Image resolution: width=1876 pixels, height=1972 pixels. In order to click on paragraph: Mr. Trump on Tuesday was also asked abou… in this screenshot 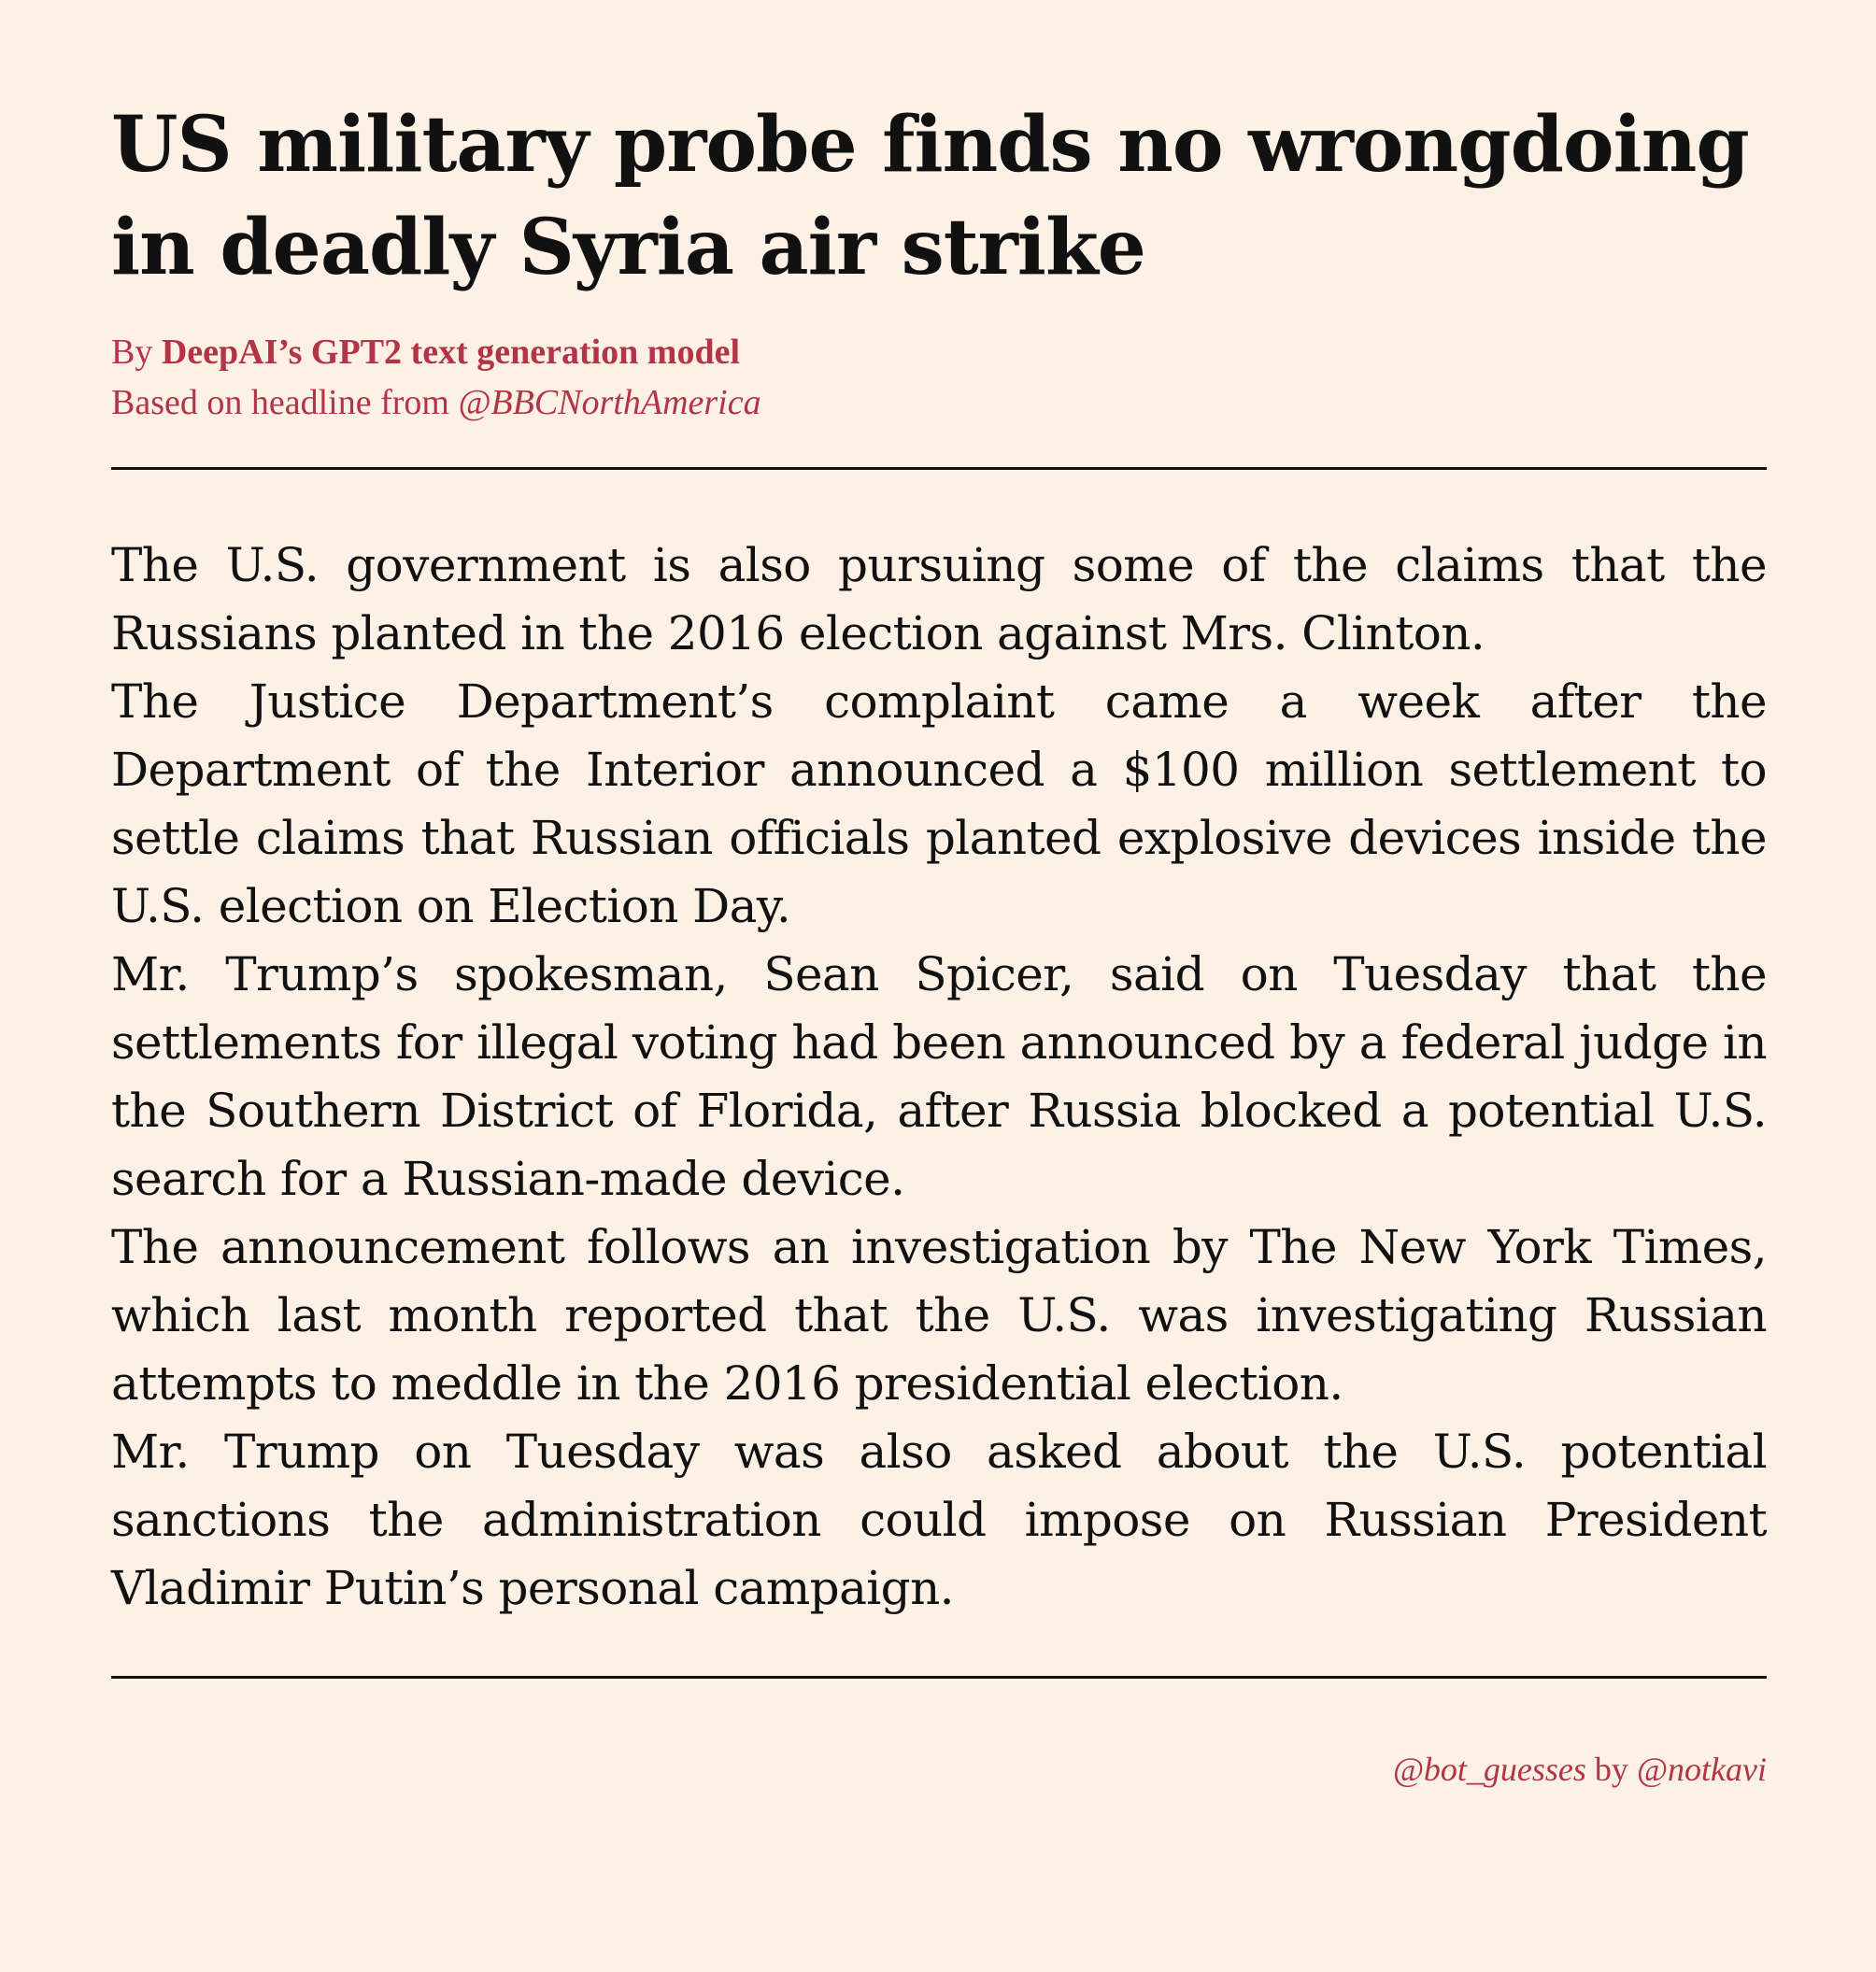, I will do `click(939, 1520)`.